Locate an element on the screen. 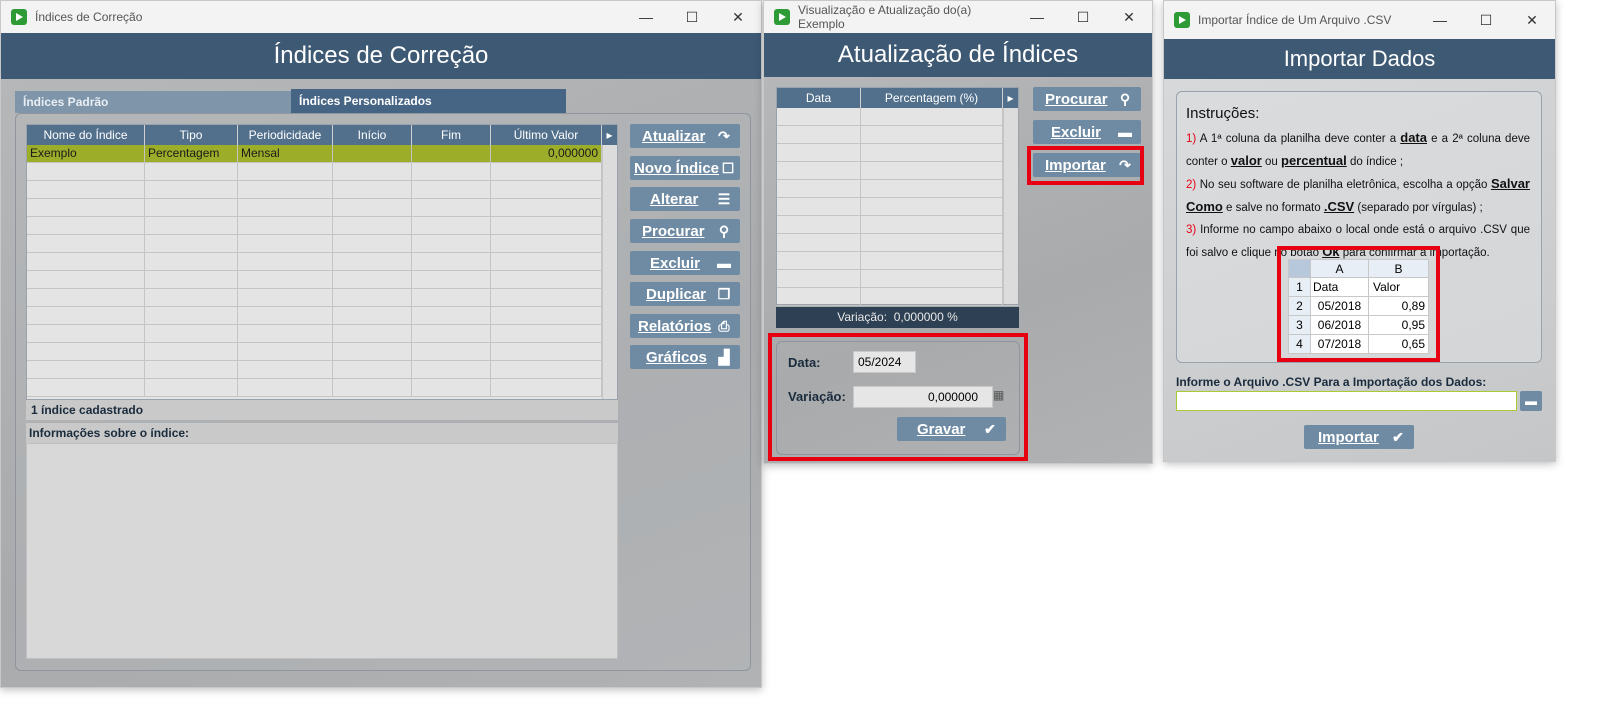 This screenshot has width=1600, height=709. importar-confirm-button: Importar ✔ is located at coordinates (1359, 437).